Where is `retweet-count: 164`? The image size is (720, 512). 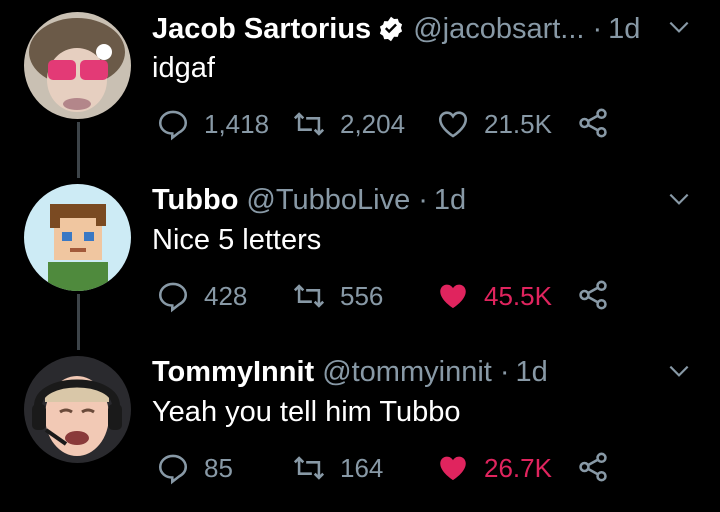 retweet-count: 164 is located at coordinates (362, 467).